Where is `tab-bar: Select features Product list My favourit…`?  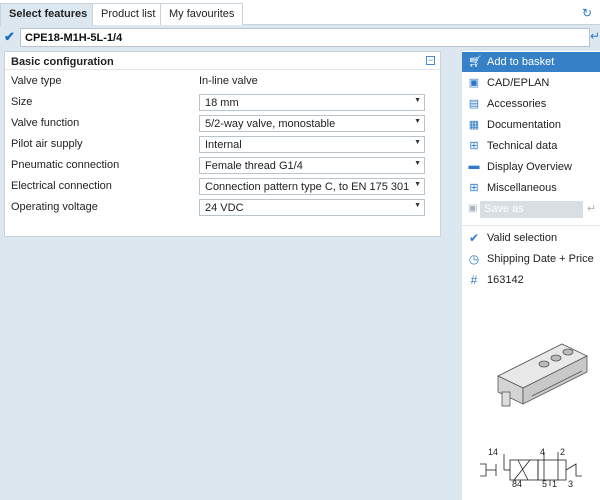
tab-bar: Select features Product list My favourit… is located at coordinates (300, 13).